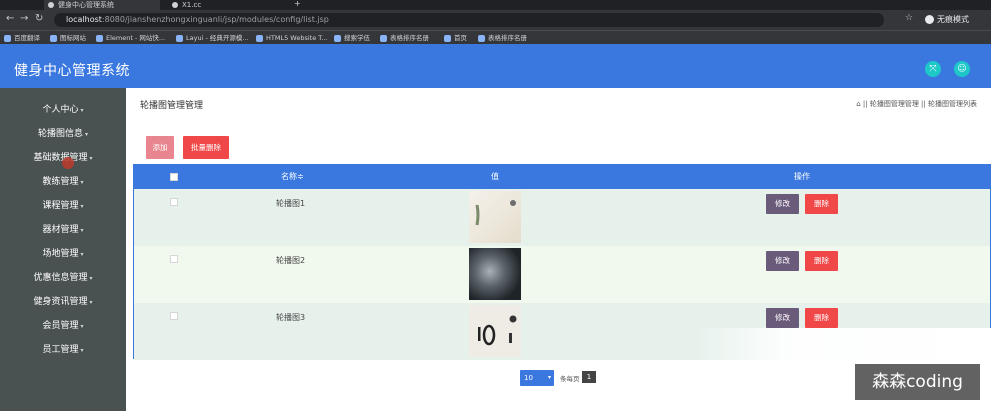 The width and height of the screenshot is (991, 411). What do you see at coordinates (537, 378) in the screenshot?
I see `page-size-select: 10 ▾` at bounding box center [537, 378].